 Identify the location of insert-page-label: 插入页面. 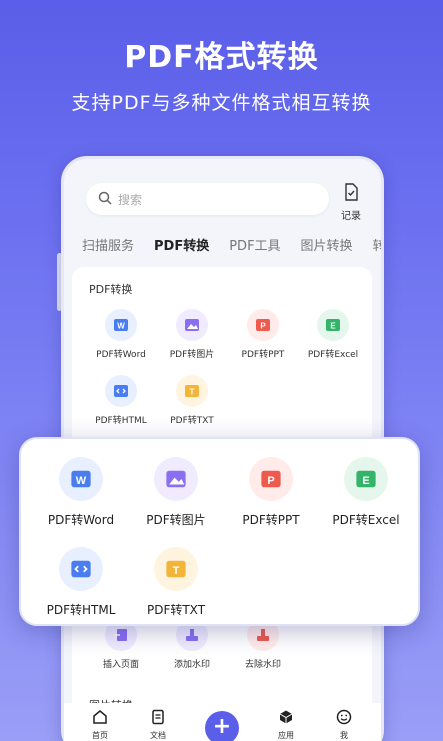
(120, 665).